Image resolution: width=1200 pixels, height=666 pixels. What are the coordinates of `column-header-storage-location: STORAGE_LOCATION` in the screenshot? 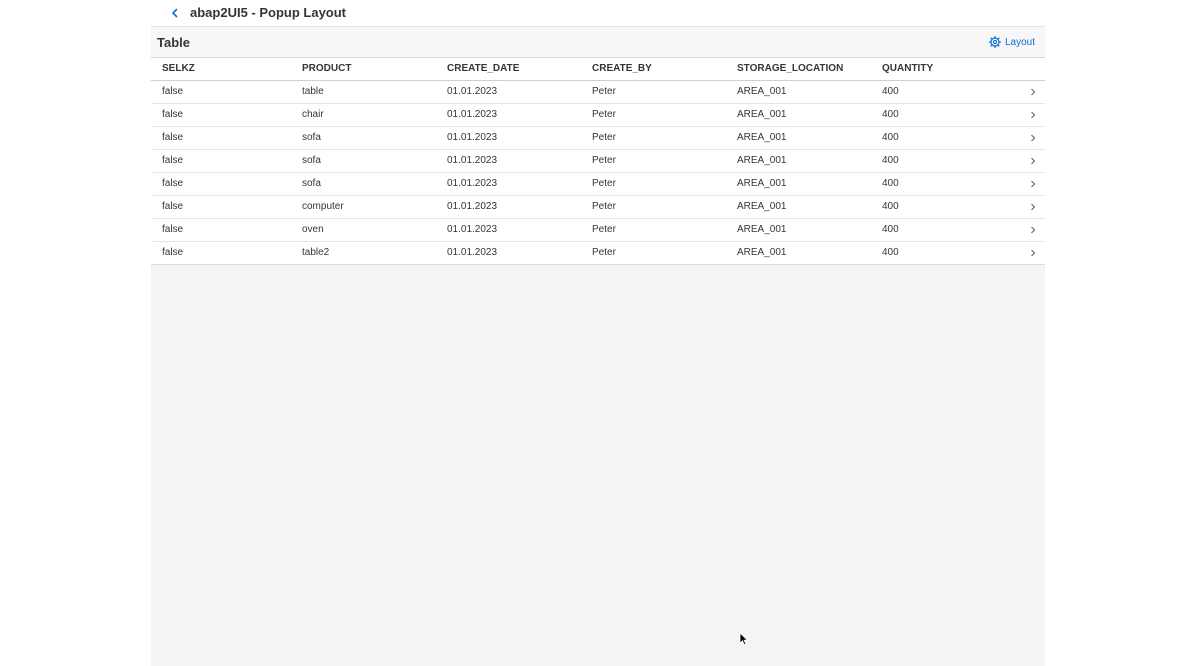 It's located at (790, 69).